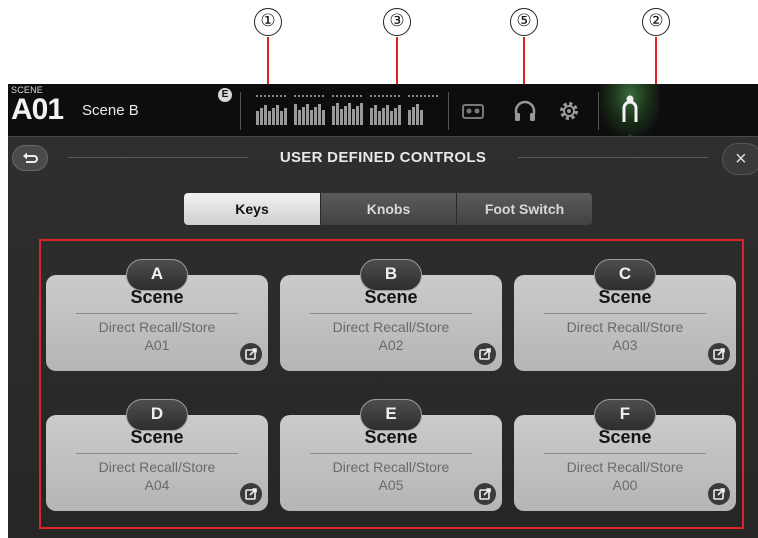 The height and width of the screenshot is (538, 758). What do you see at coordinates (252, 209) in the screenshot?
I see `tab-keys: Keys` at bounding box center [252, 209].